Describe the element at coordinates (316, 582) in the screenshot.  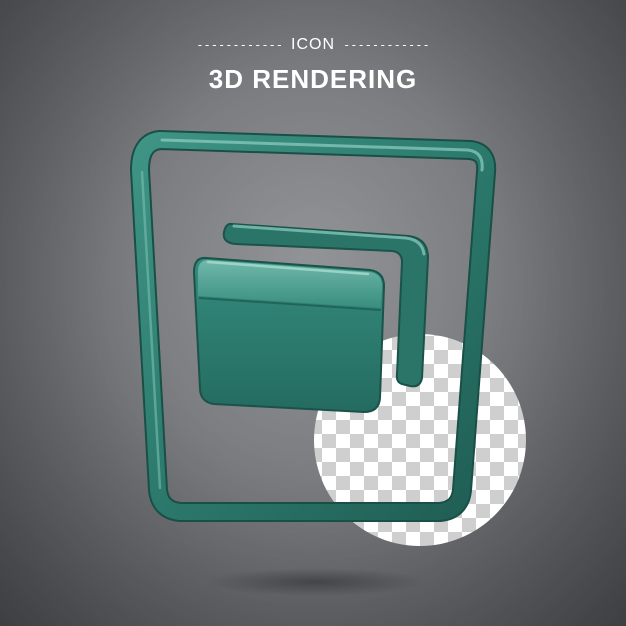
I see `floor-shadow` at that location.